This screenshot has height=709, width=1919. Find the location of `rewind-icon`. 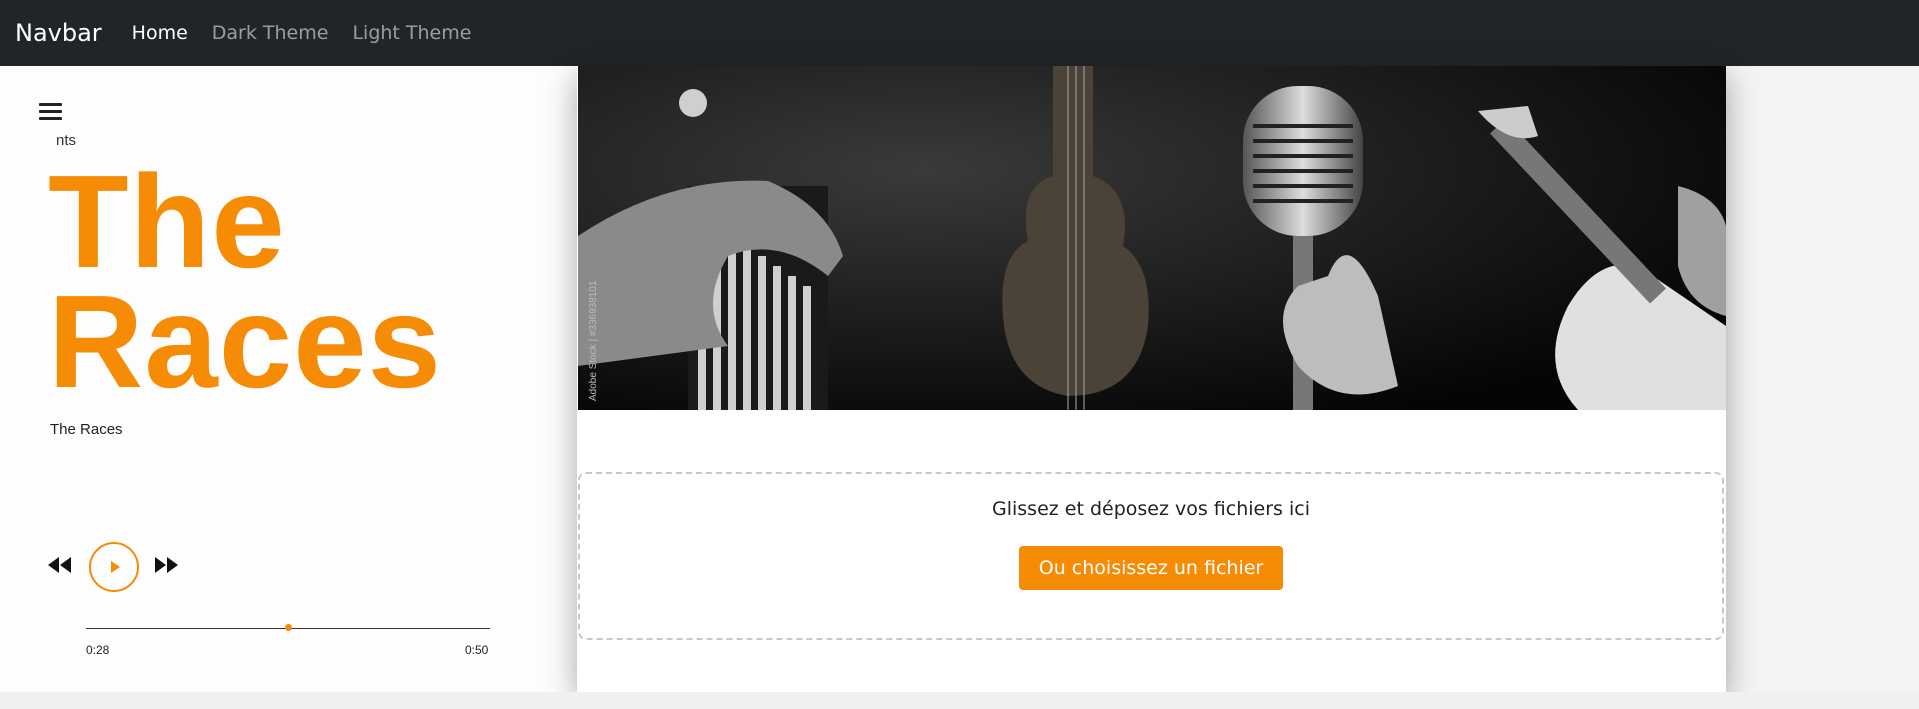

rewind-icon is located at coordinates (60, 565).